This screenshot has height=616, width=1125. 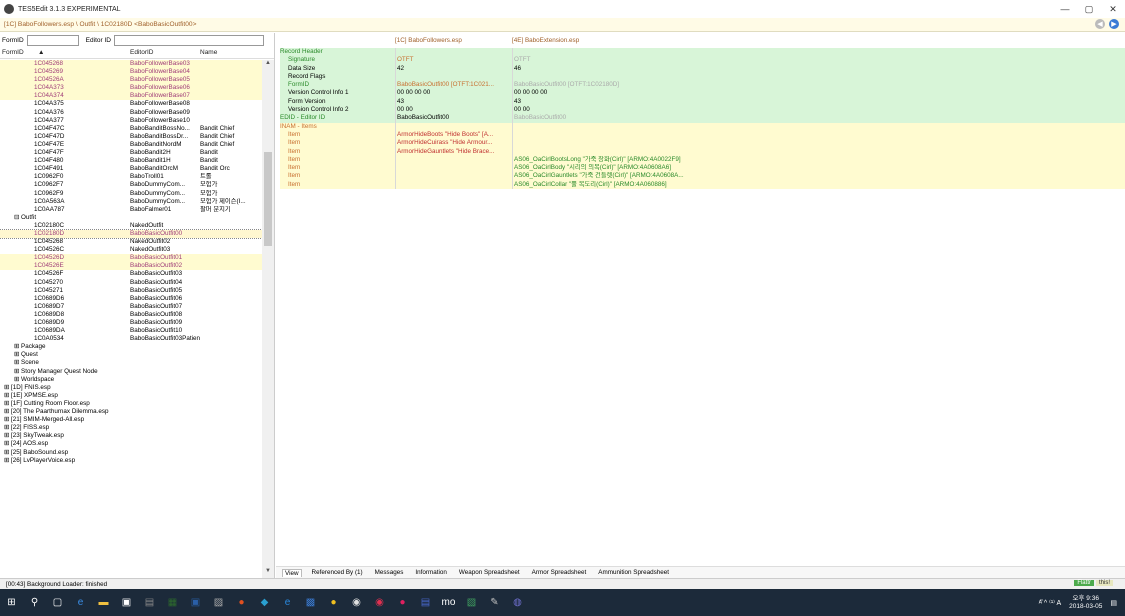 What do you see at coordinates (131, 404) in the screenshot?
I see `tree-group-node: ⊞ [1F] Cutting Room Floor.esp` at bounding box center [131, 404].